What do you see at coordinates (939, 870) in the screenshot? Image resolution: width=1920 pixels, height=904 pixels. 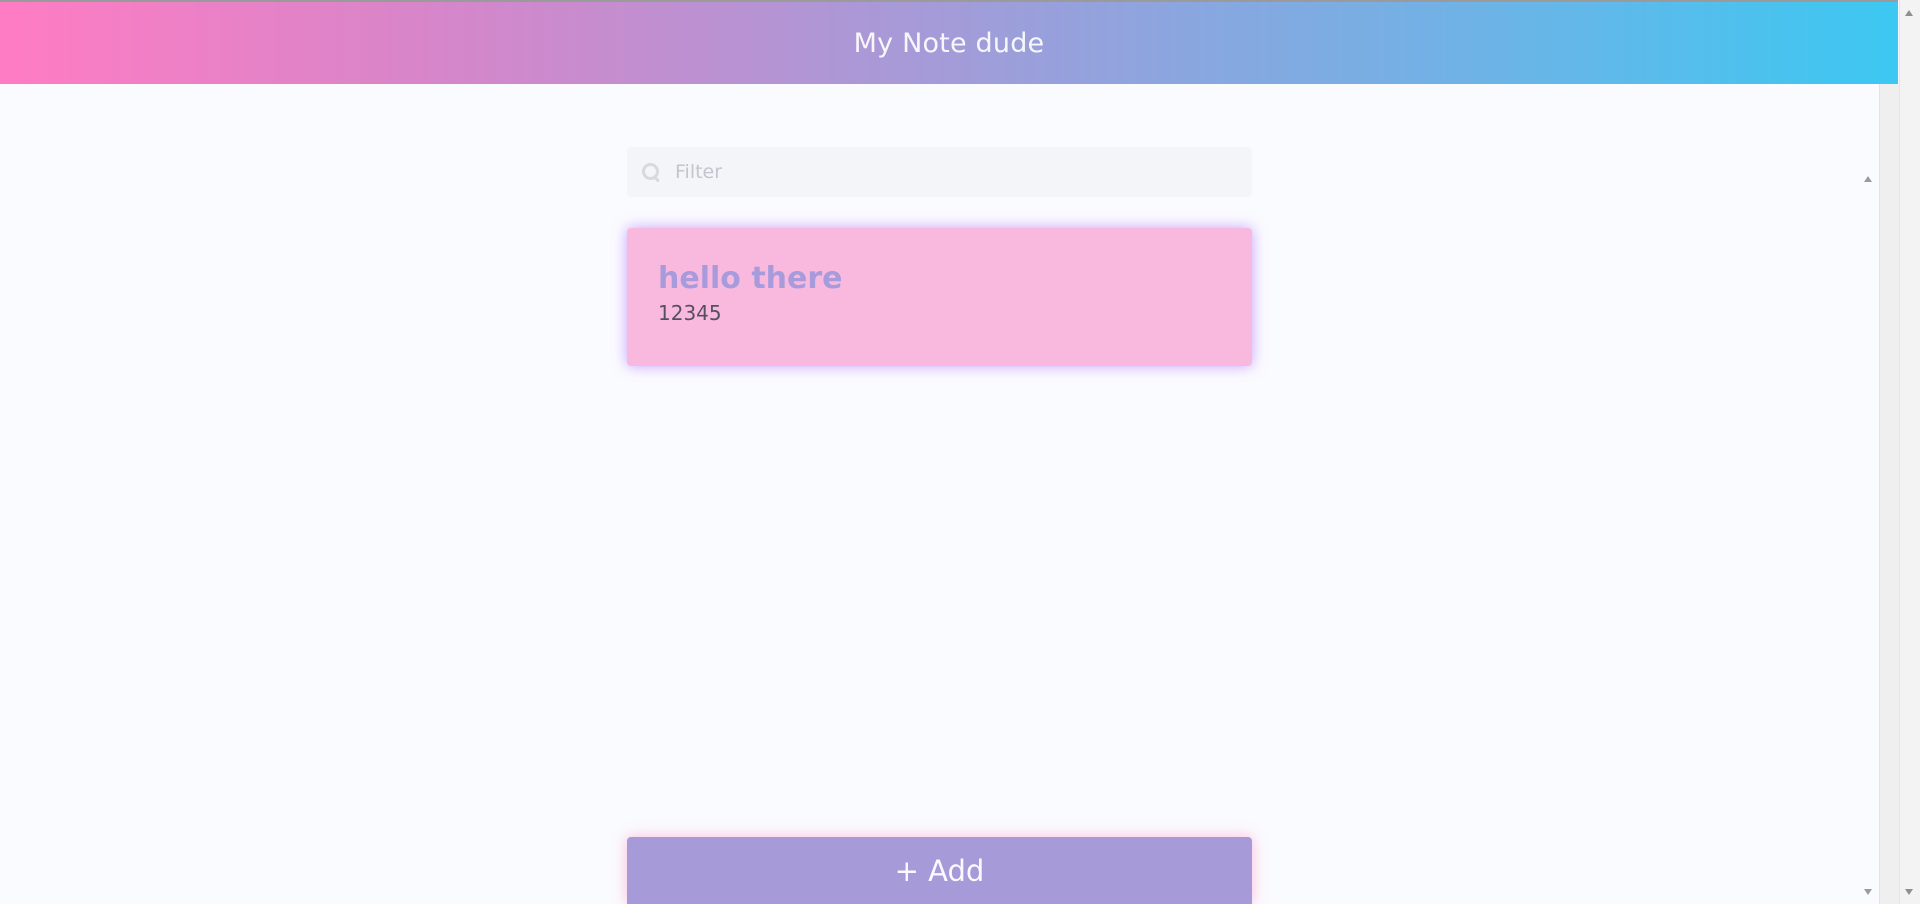 I see `add-note-button: + Add` at bounding box center [939, 870].